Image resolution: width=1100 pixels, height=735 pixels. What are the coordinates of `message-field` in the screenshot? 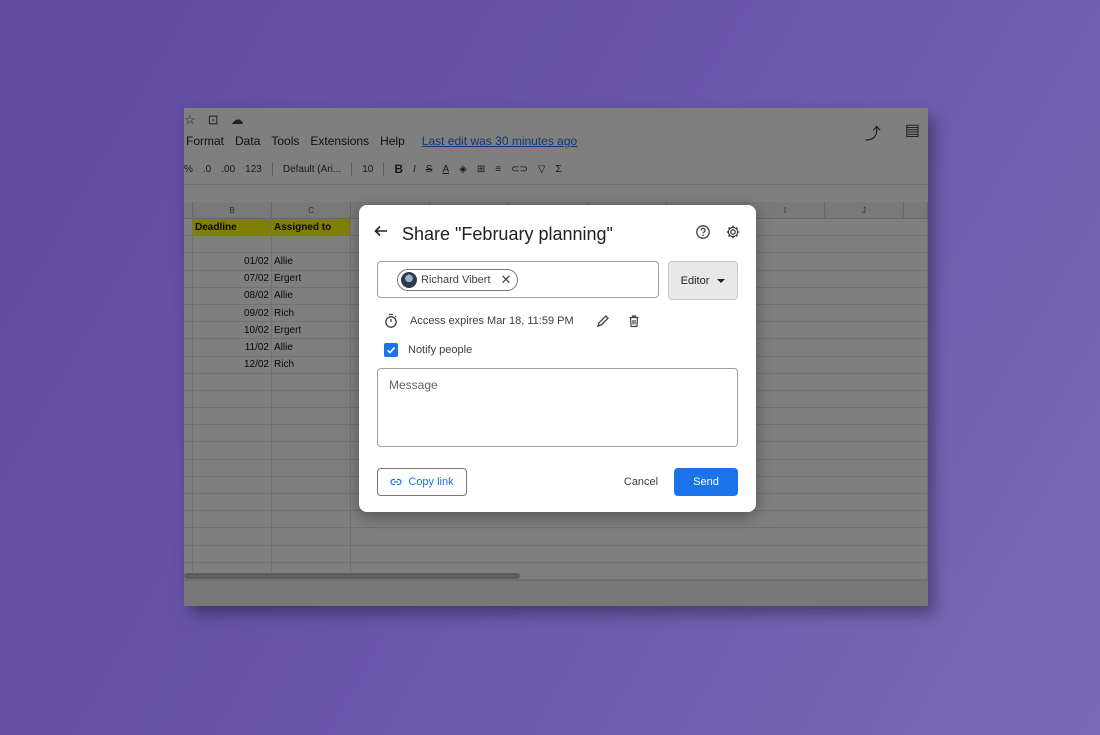 It's located at (557, 407).